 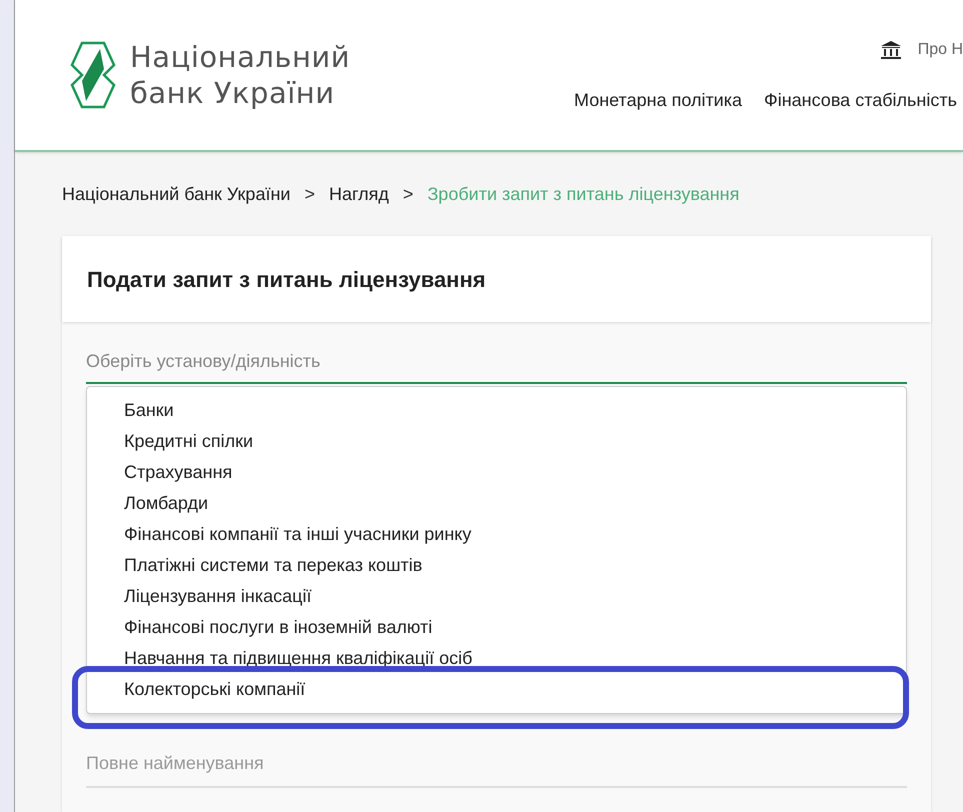 I want to click on nav-link: Монетарна політика, so click(x=658, y=100).